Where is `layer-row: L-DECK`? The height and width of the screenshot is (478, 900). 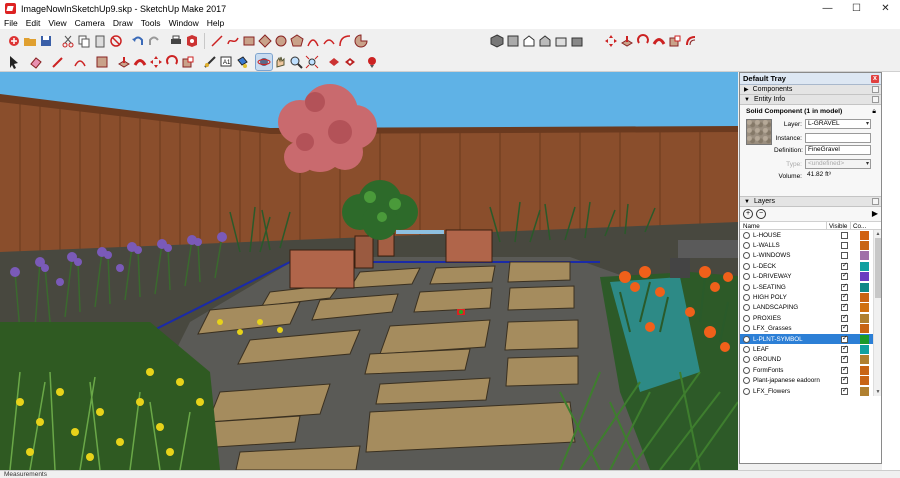 layer-row: L-DECK is located at coordinates (810, 266).